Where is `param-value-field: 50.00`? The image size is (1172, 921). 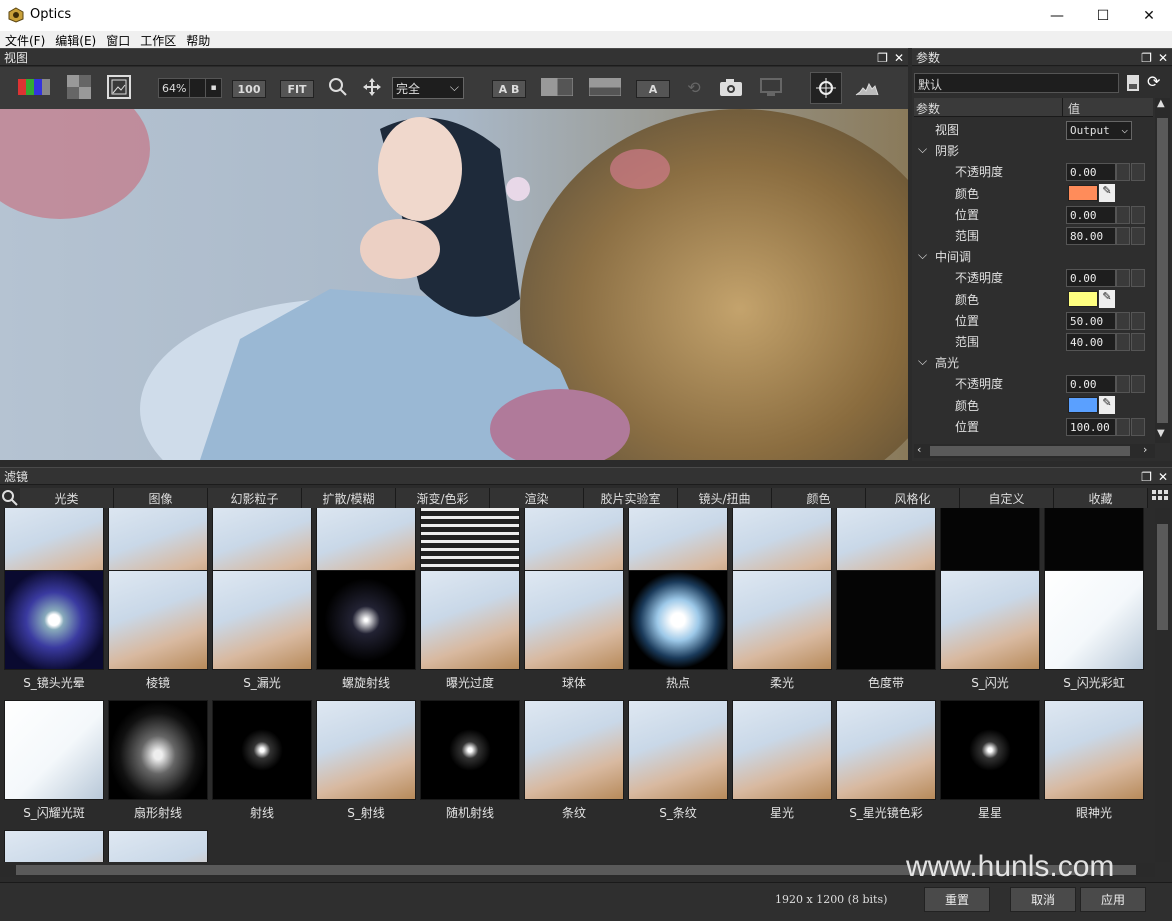
param-value-field: 50.00 is located at coordinates (1091, 320).